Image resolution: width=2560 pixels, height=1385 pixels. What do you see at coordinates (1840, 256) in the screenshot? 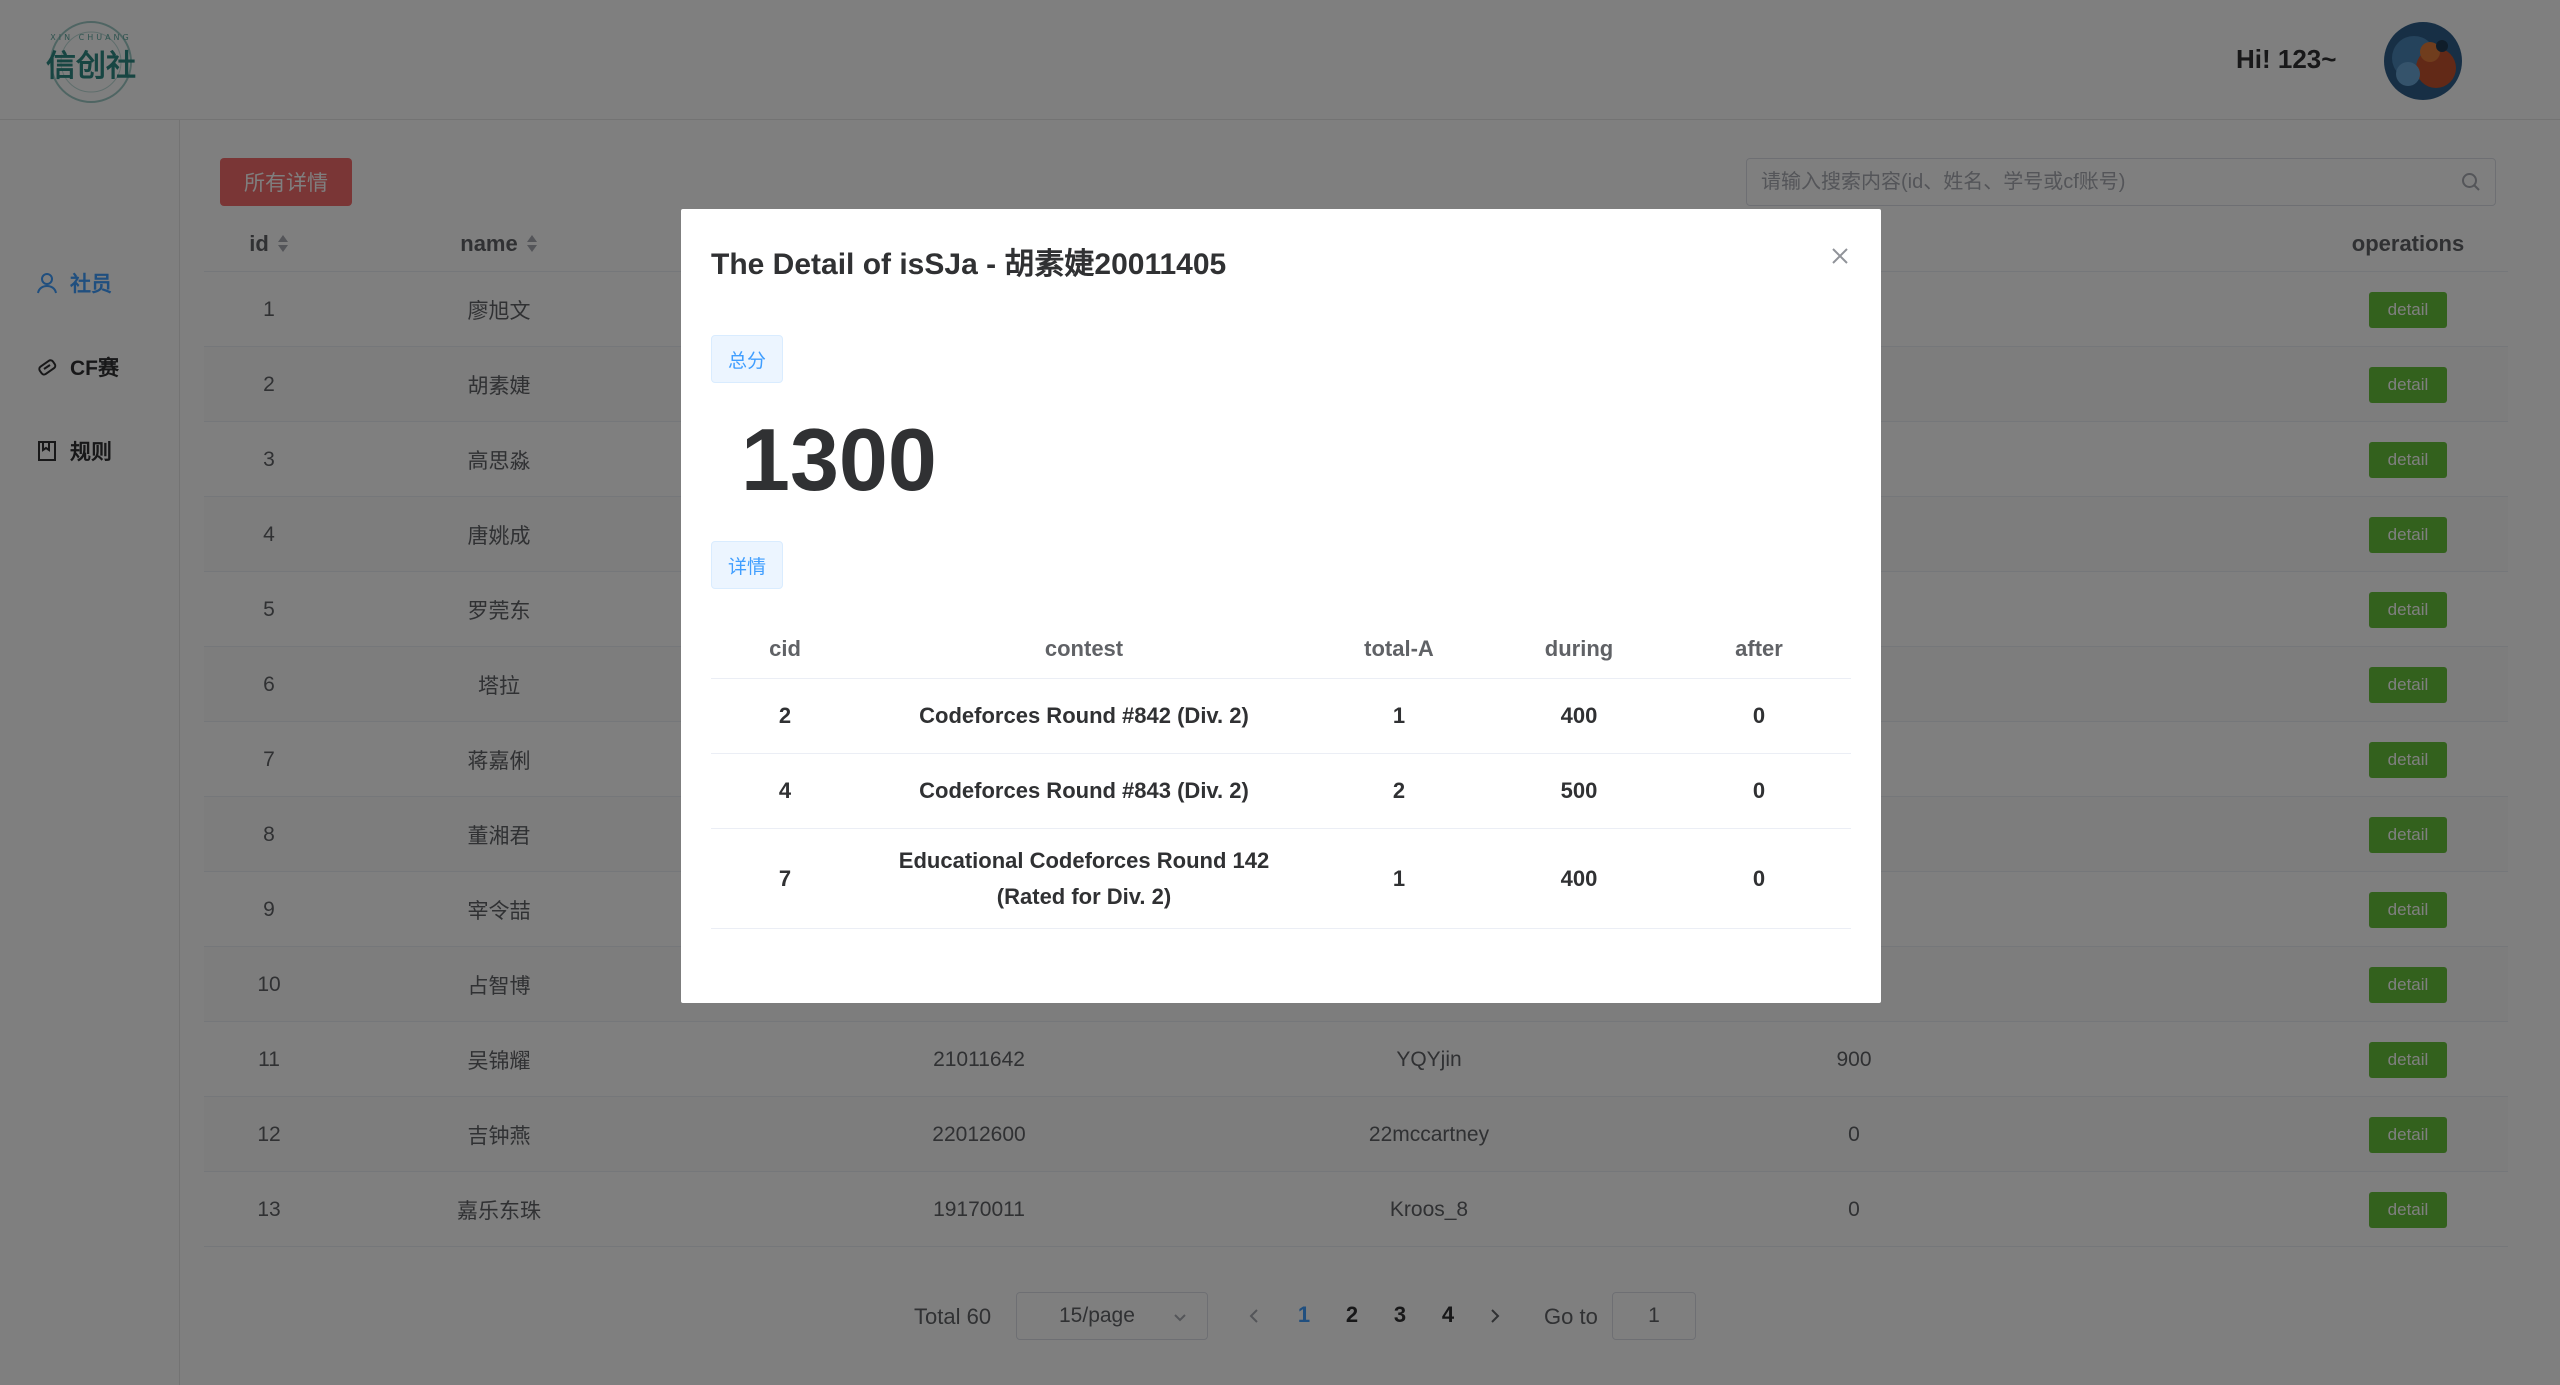
I see `close-icon` at bounding box center [1840, 256].